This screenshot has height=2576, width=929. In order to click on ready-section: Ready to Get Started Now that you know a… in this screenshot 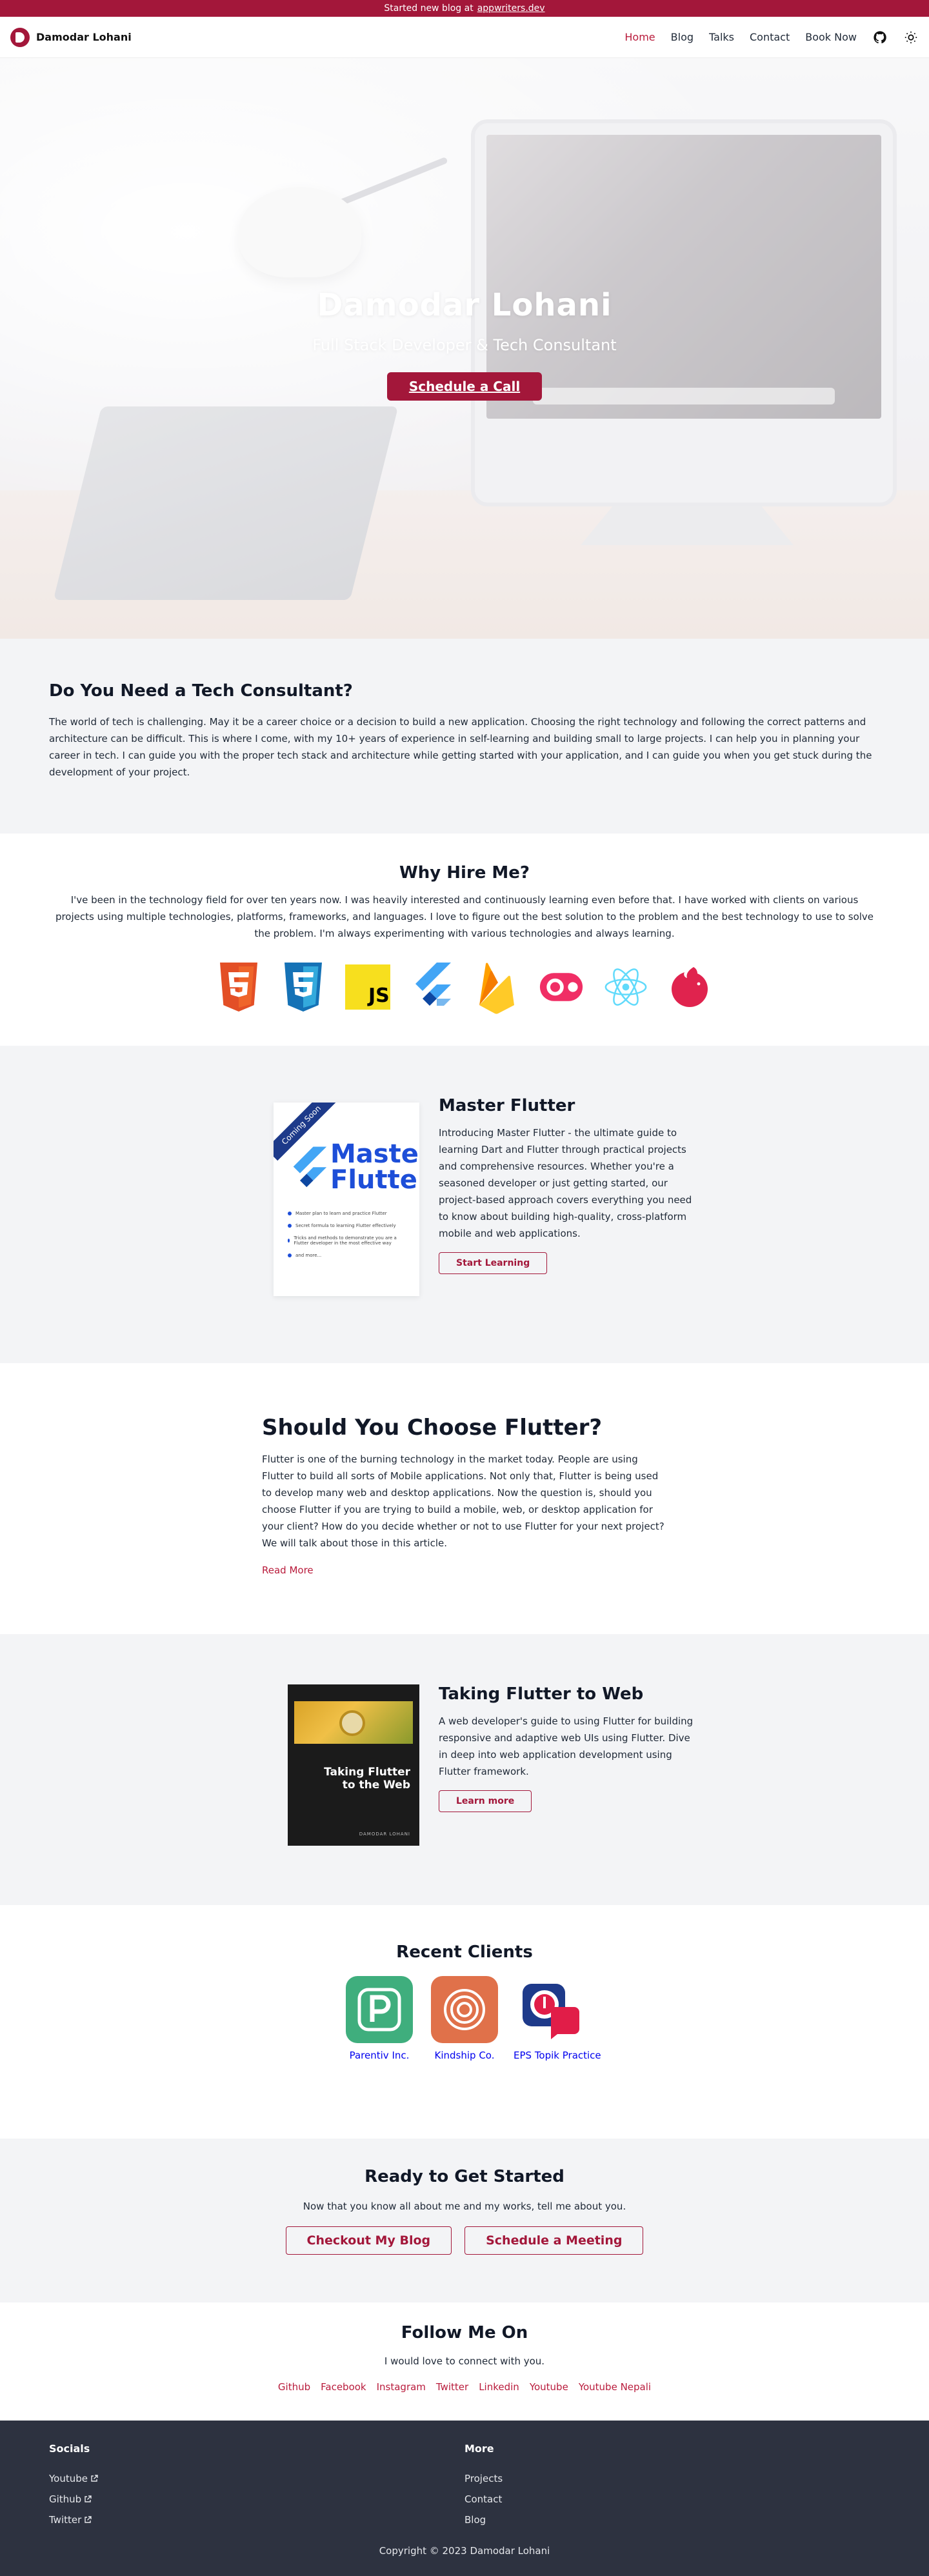, I will do `click(464, 2220)`.